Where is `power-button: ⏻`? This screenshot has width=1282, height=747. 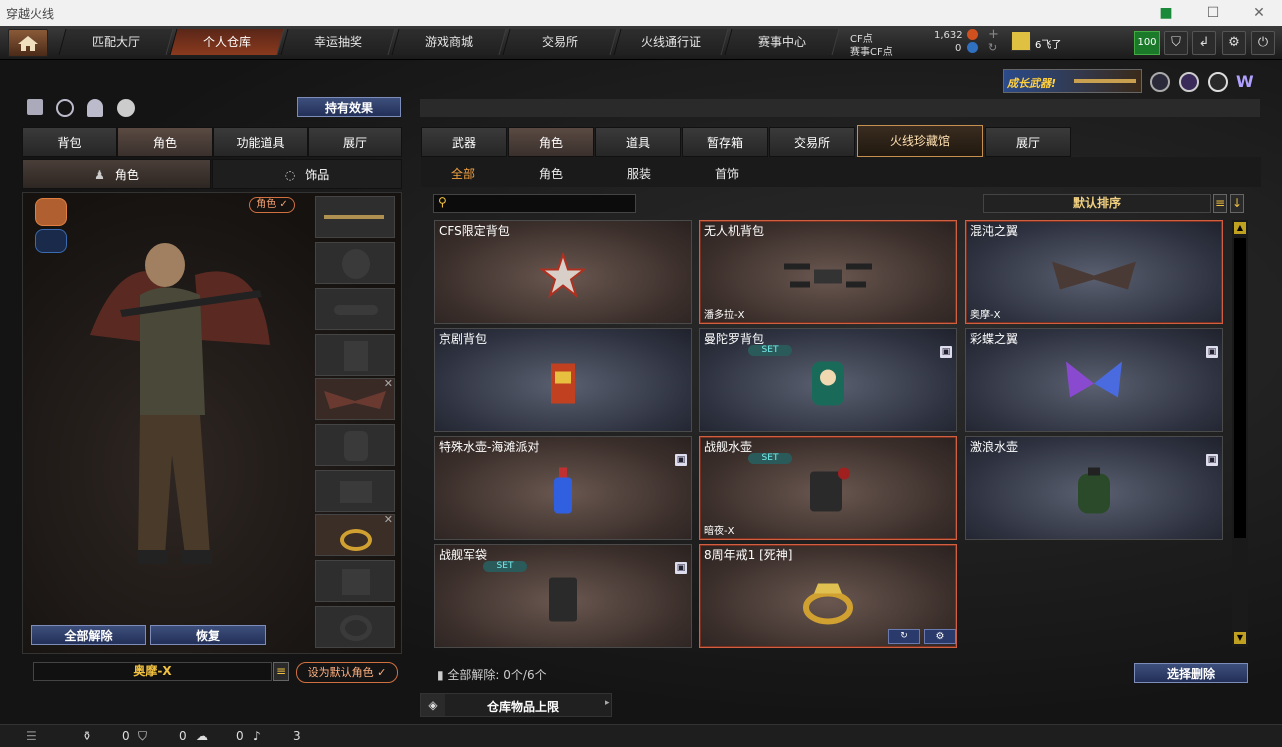
power-button: ⏻ is located at coordinates (1263, 43).